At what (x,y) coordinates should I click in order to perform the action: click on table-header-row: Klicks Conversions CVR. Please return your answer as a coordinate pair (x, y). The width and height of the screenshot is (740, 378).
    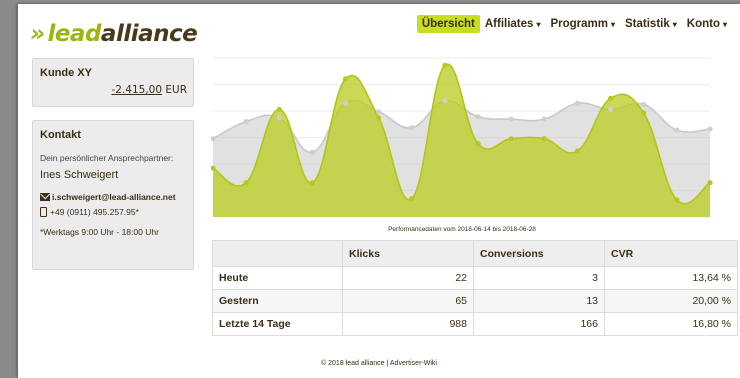
    Looking at the image, I should click on (475, 253).